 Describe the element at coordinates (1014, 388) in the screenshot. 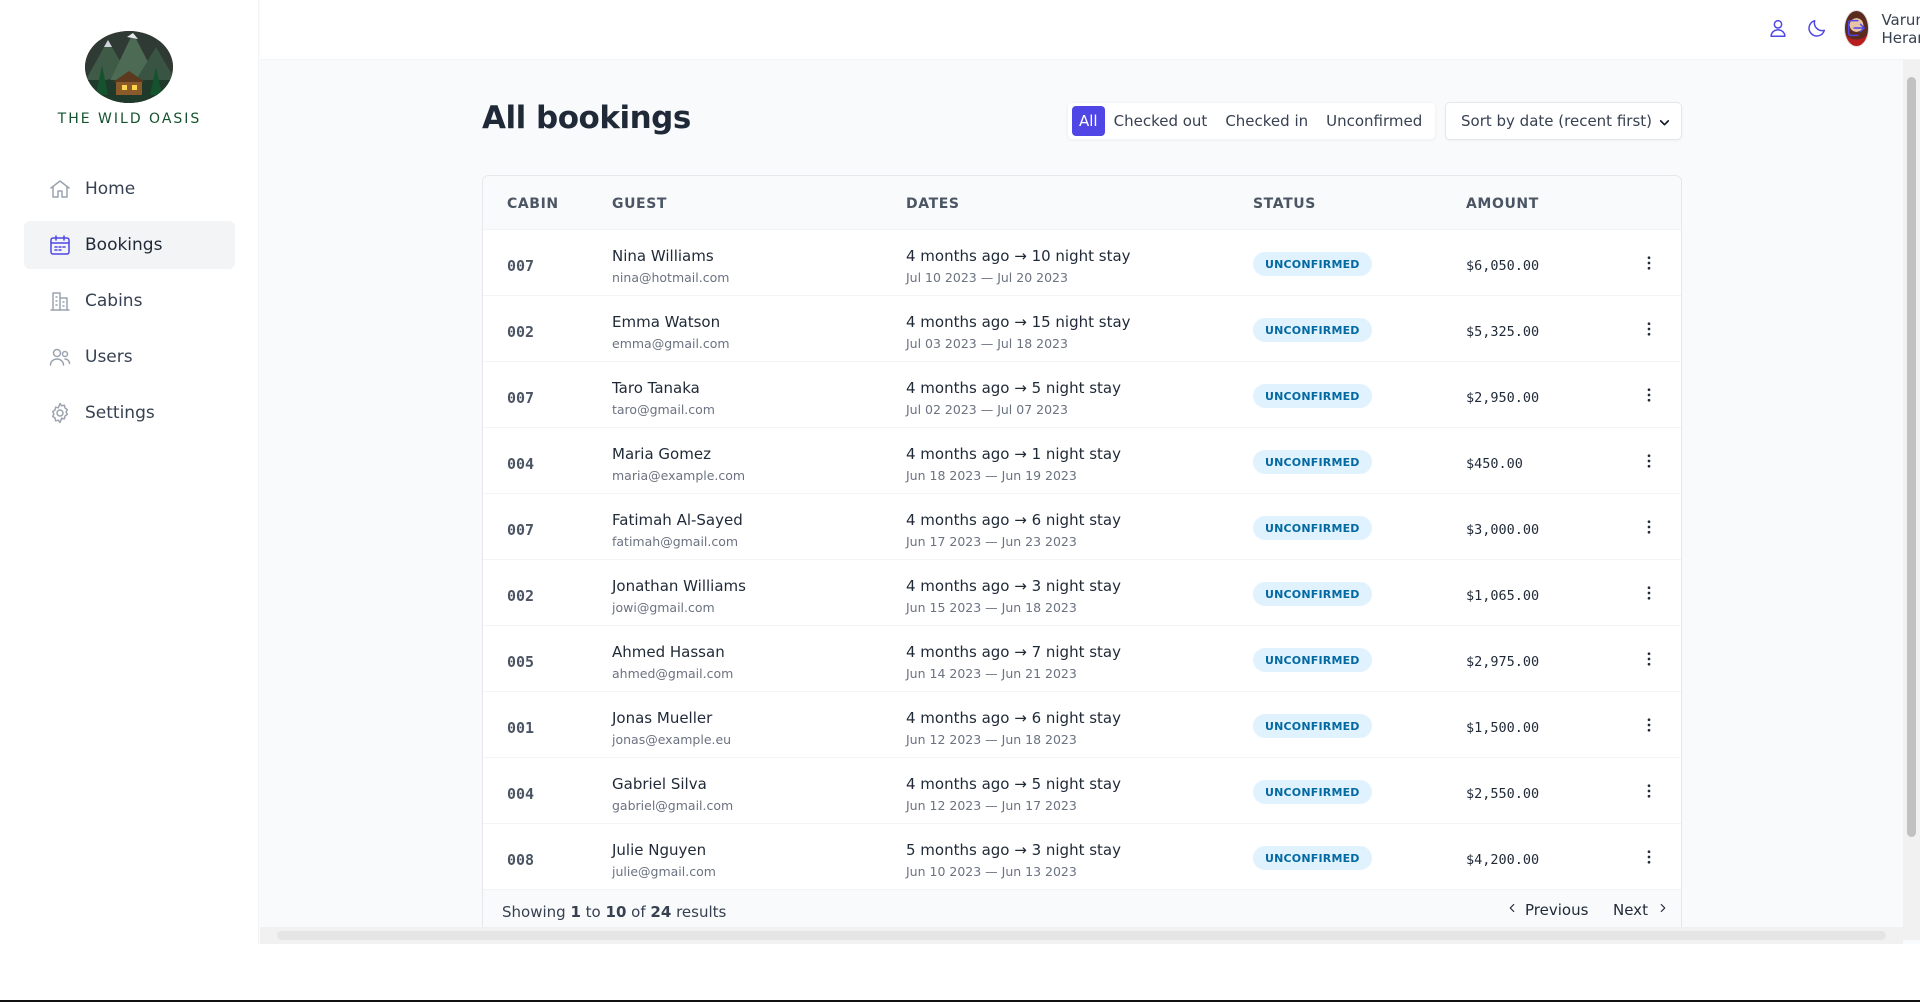

I see `stay-summary: 4 months ago → 5 night stay` at that location.